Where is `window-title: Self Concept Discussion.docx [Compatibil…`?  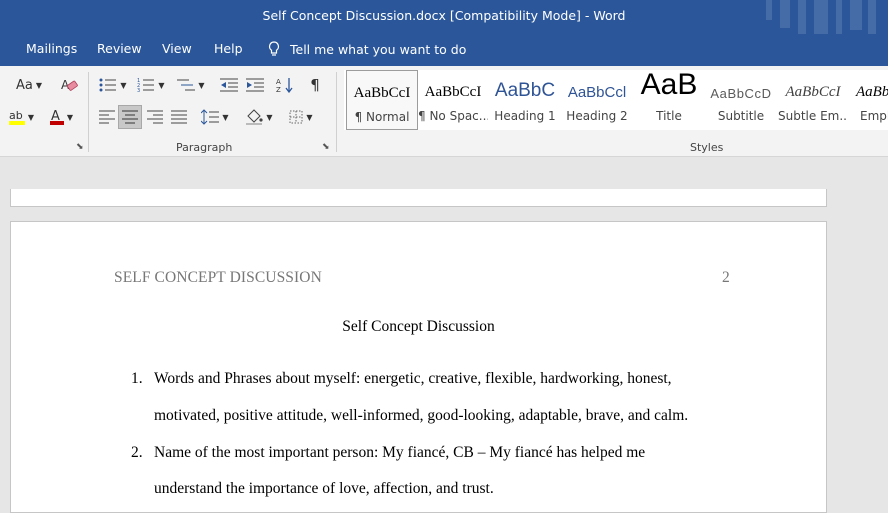
window-title: Self Concept Discussion.docx [Compatibil… is located at coordinates (444, 15).